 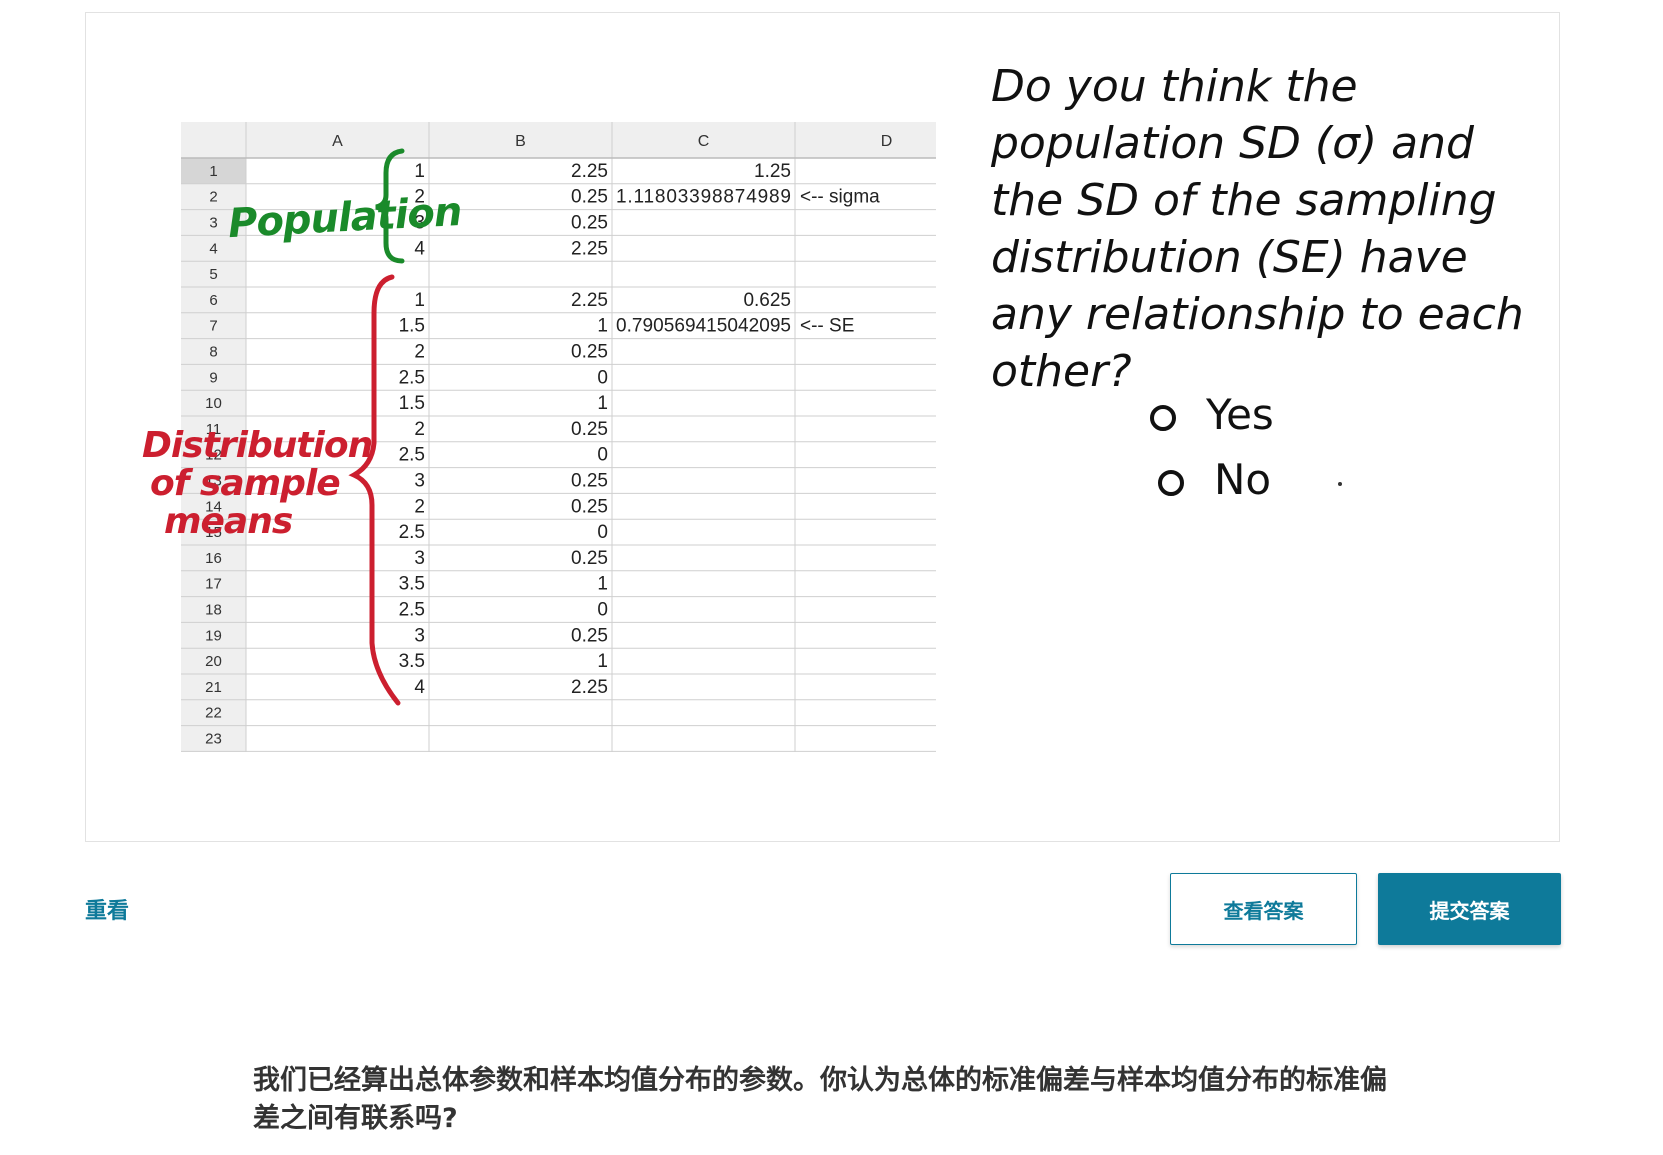 I want to click on question-line: distribution (SE) have, so click(x=1229, y=257).